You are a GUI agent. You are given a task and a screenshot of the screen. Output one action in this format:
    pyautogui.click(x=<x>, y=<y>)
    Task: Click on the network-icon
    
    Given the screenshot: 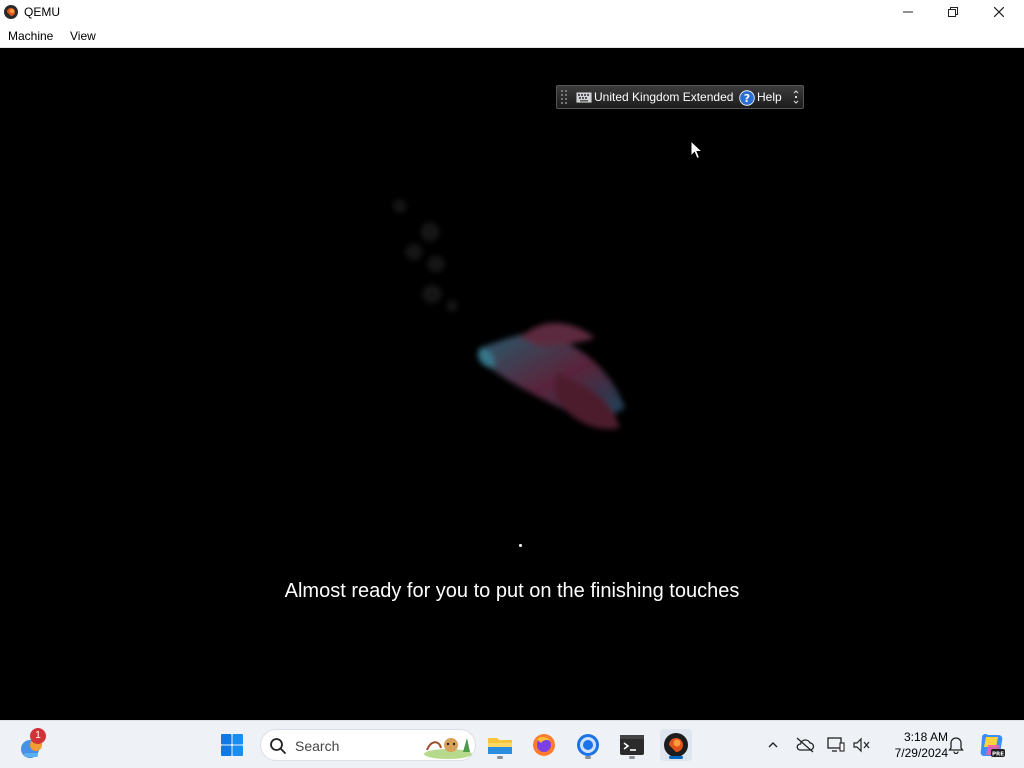 What is the action you would take?
    pyautogui.click(x=836, y=744)
    